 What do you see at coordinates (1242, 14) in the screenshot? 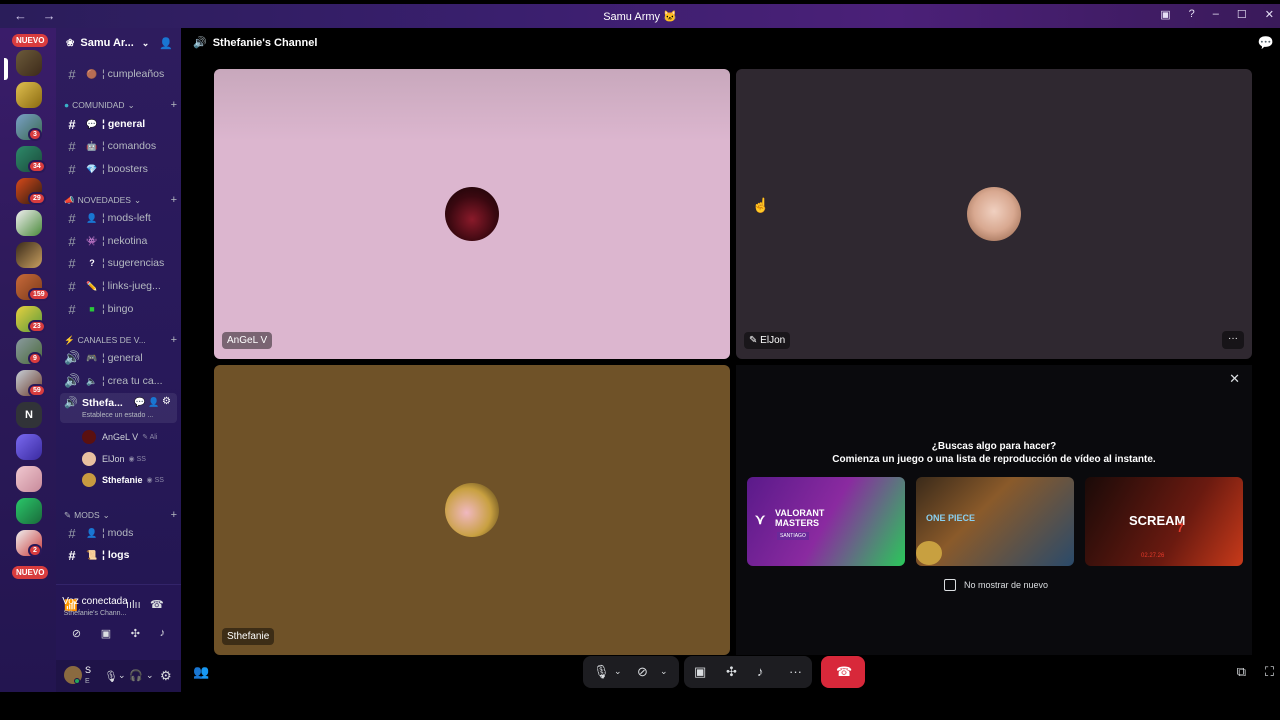
I see `maximize-button: ☐` at bounding box center [1242, 14].